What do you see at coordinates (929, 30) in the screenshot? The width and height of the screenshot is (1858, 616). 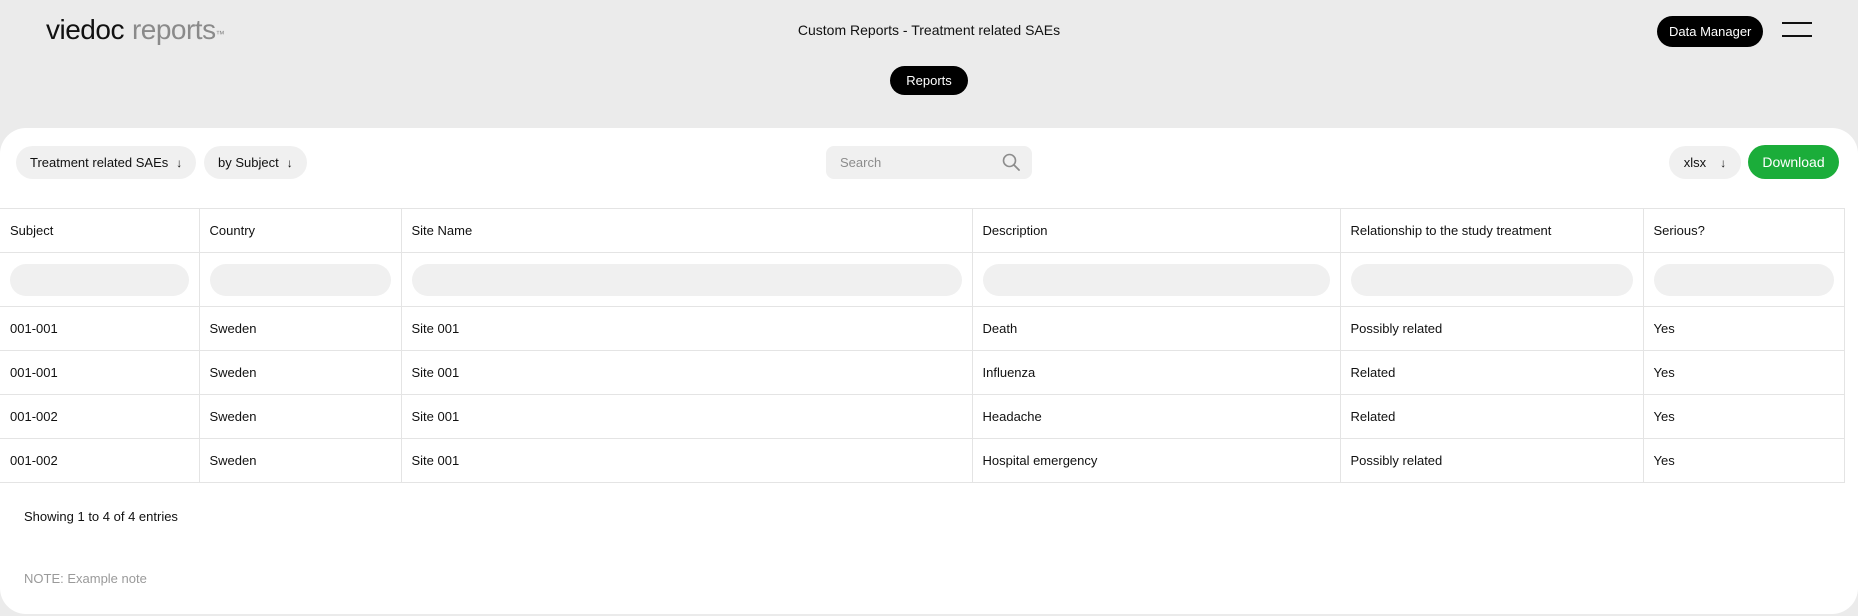 I see `page-title: Custom Reports - Treatment related SAEs` at bounding box center [929, 30].